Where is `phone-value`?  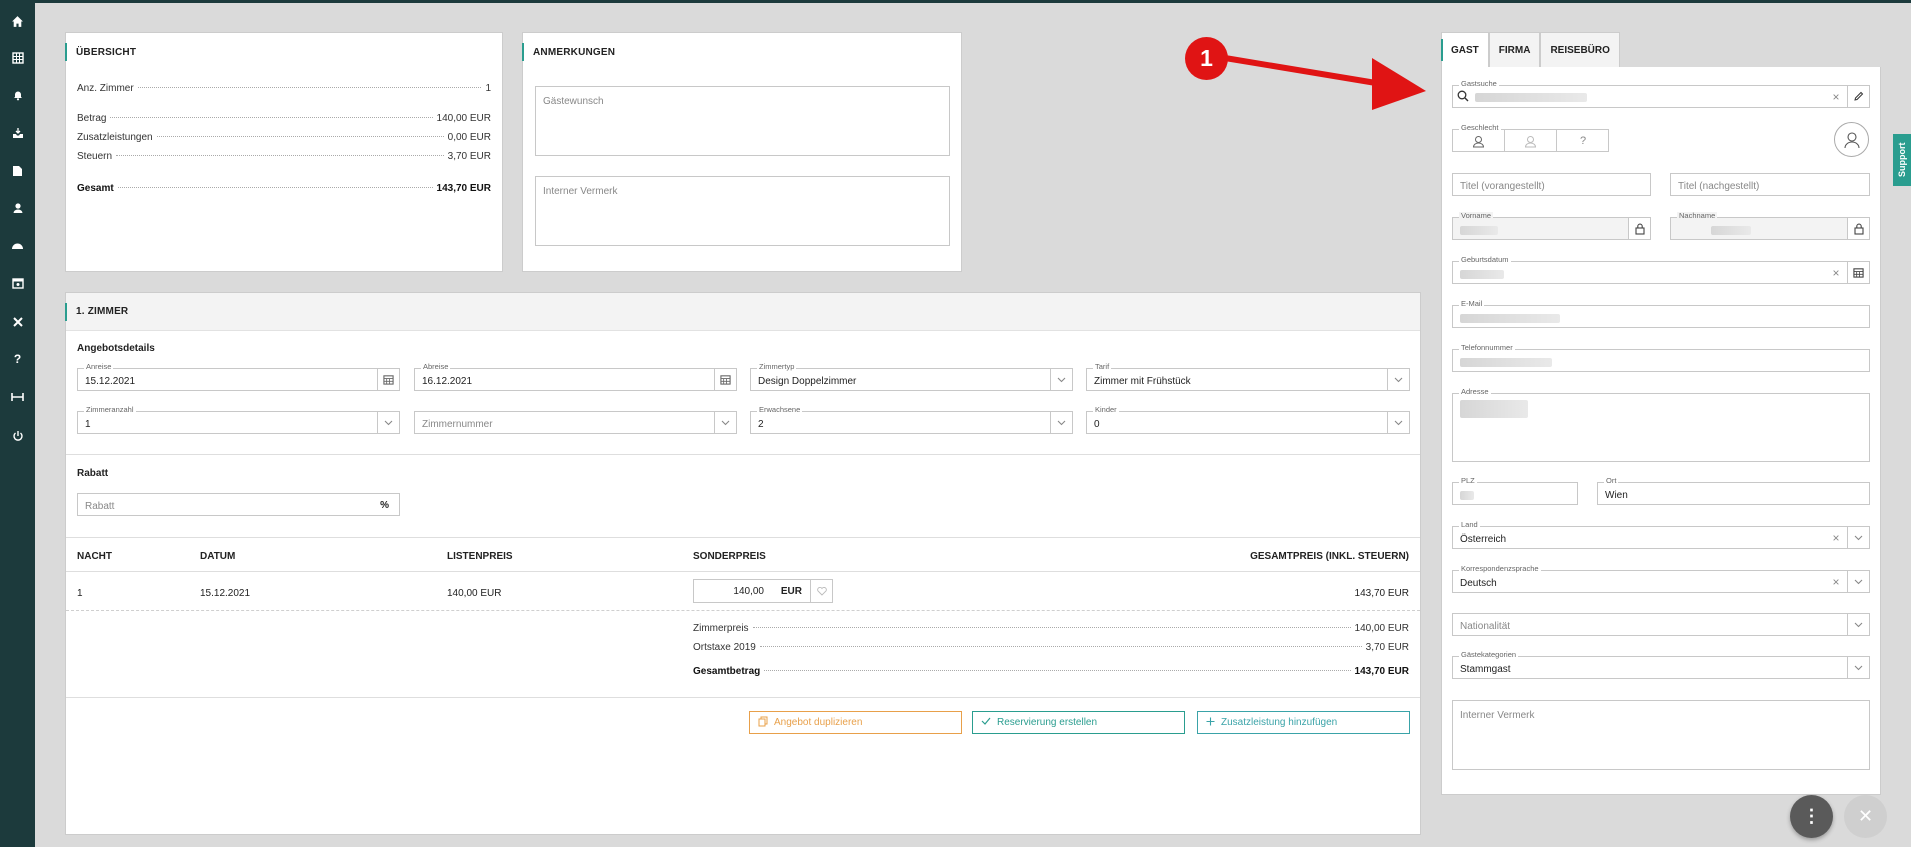 phone-value is located at coordinates (1506, 362).